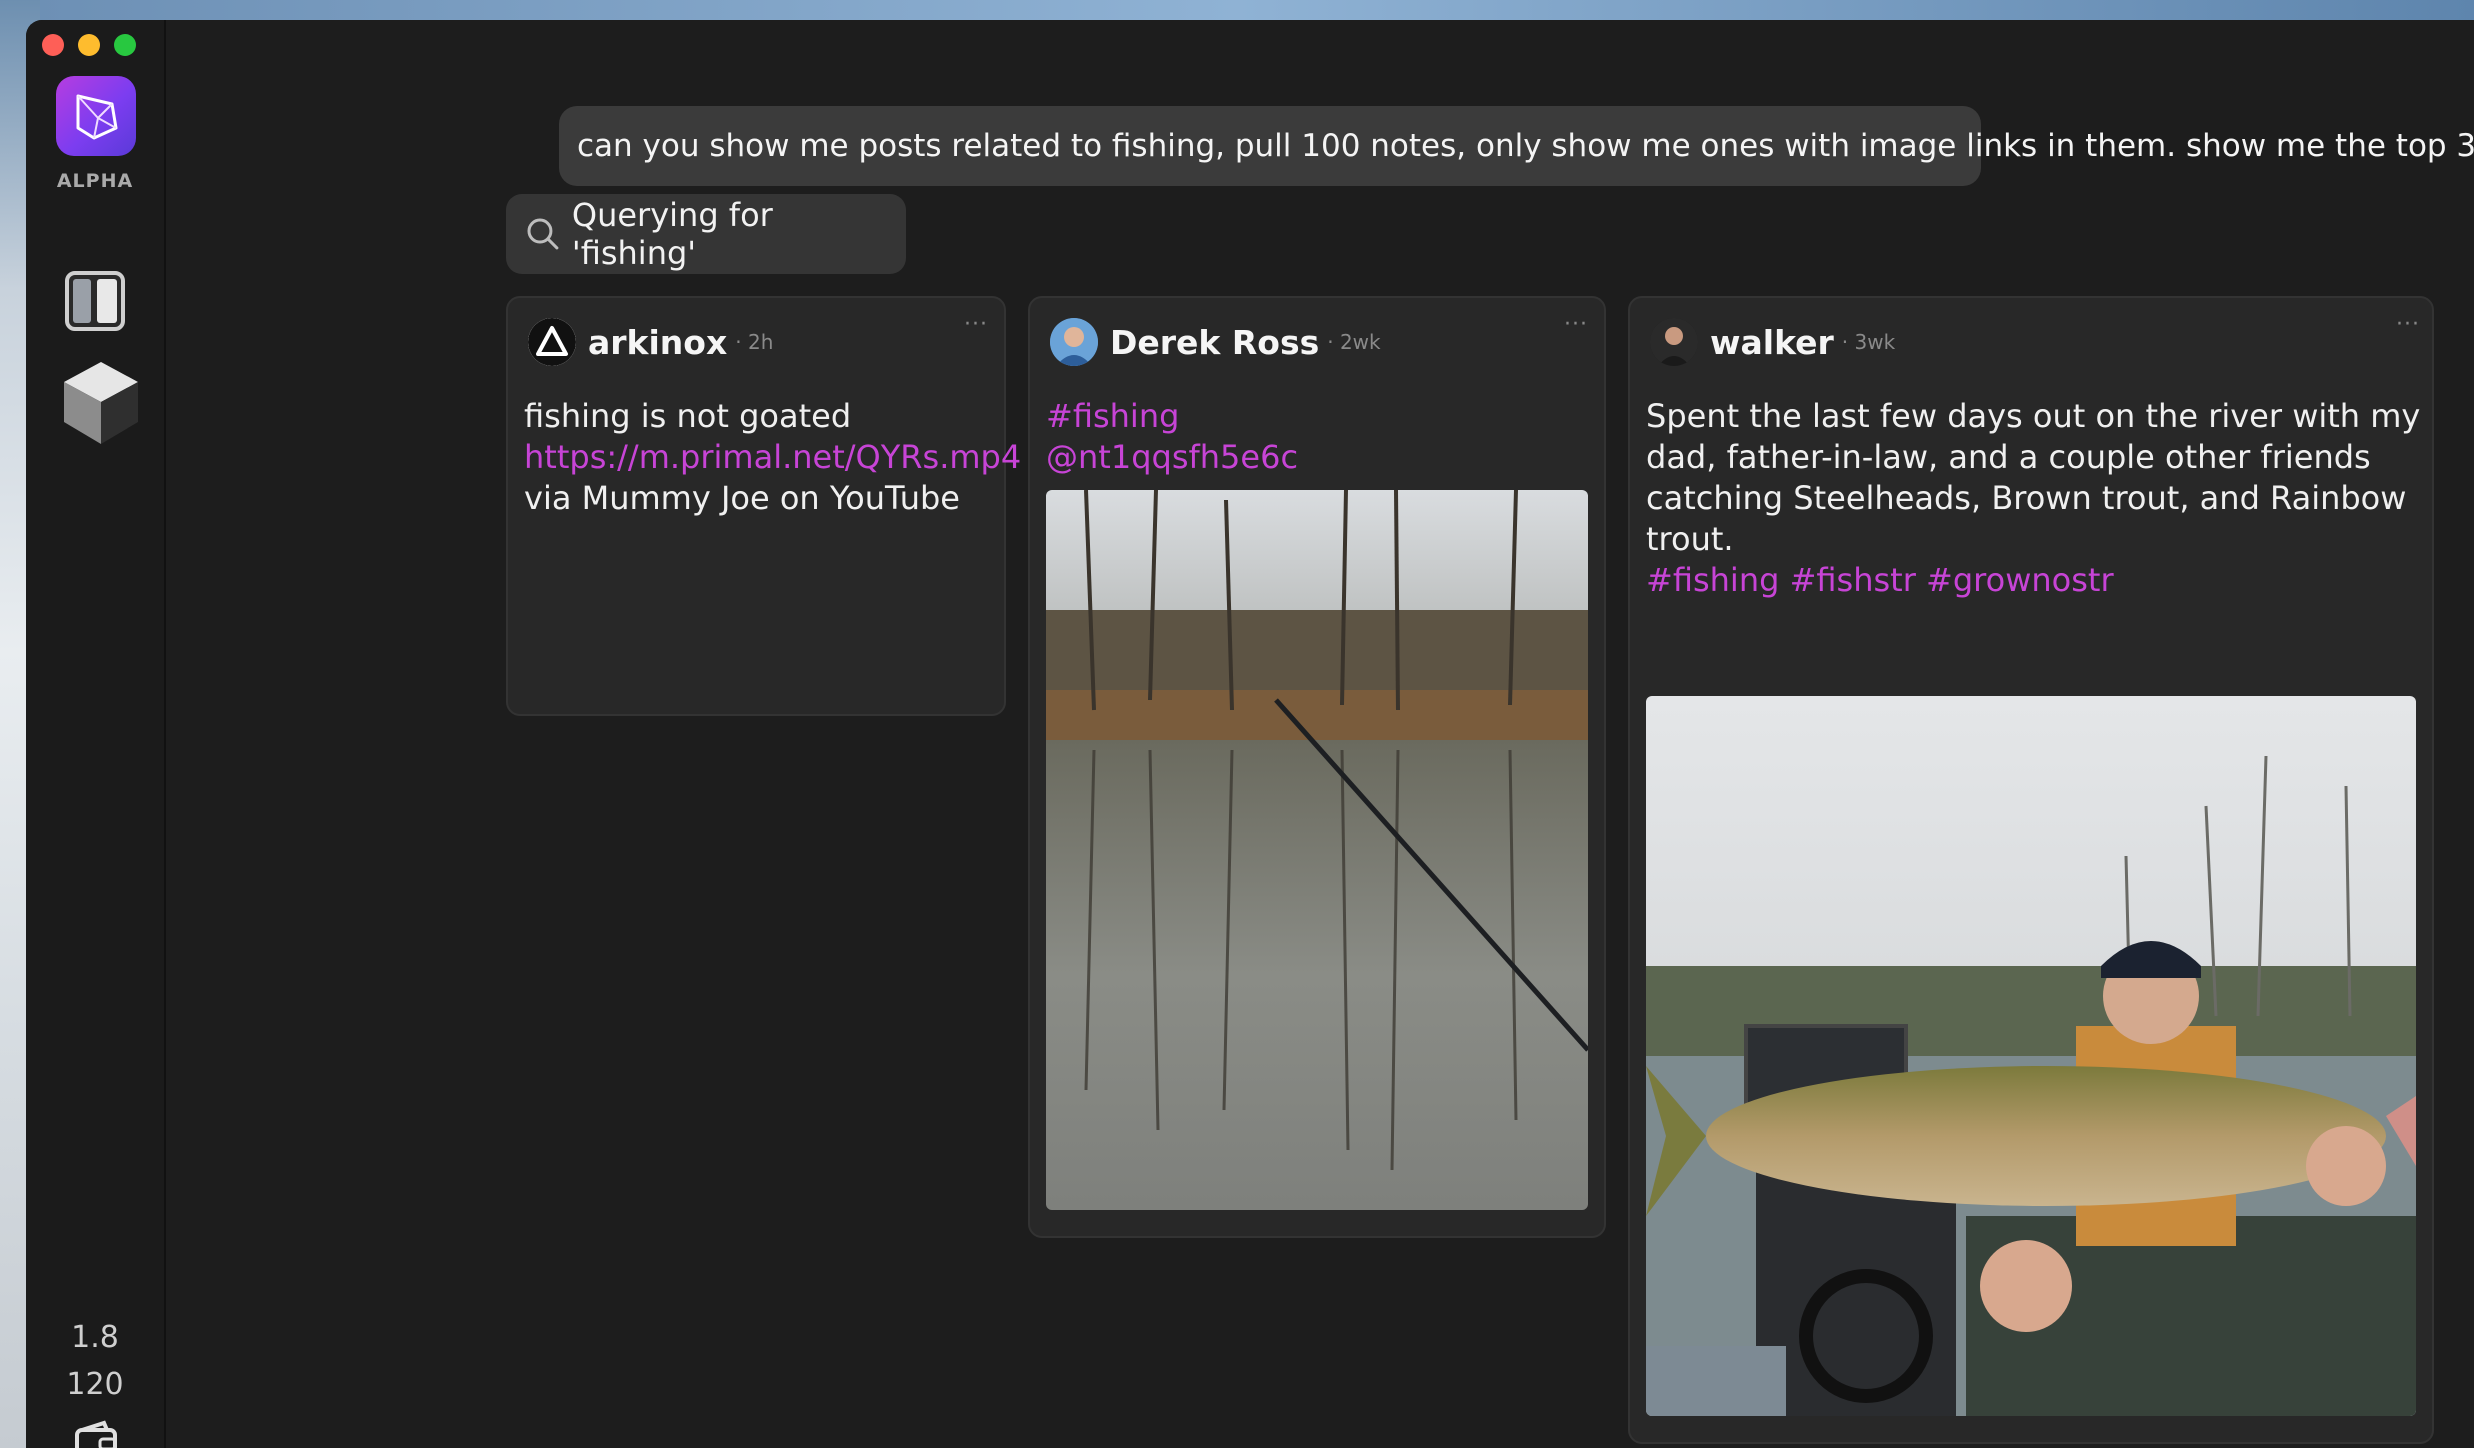  I want to click on author-name: arkinox, so click(657, 342).